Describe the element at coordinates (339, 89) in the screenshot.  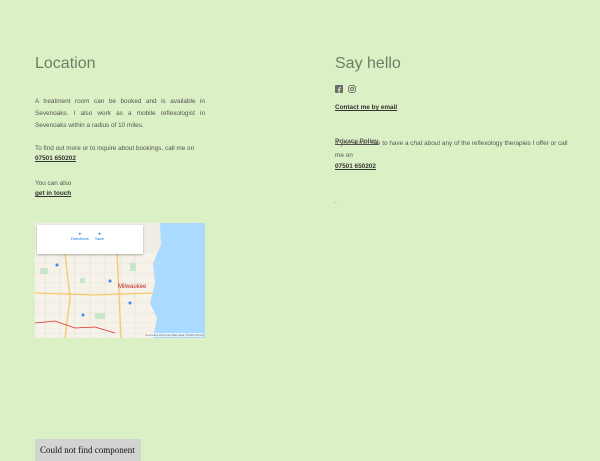
I see `facebook-icon` at that location.